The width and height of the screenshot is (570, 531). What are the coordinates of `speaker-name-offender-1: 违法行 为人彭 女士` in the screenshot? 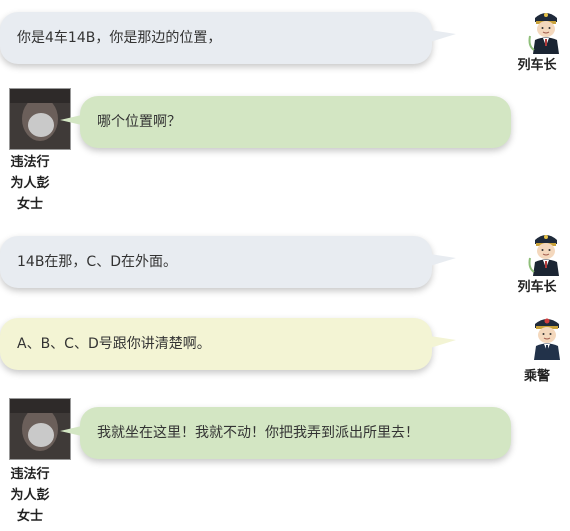 It's located at (30, 183).